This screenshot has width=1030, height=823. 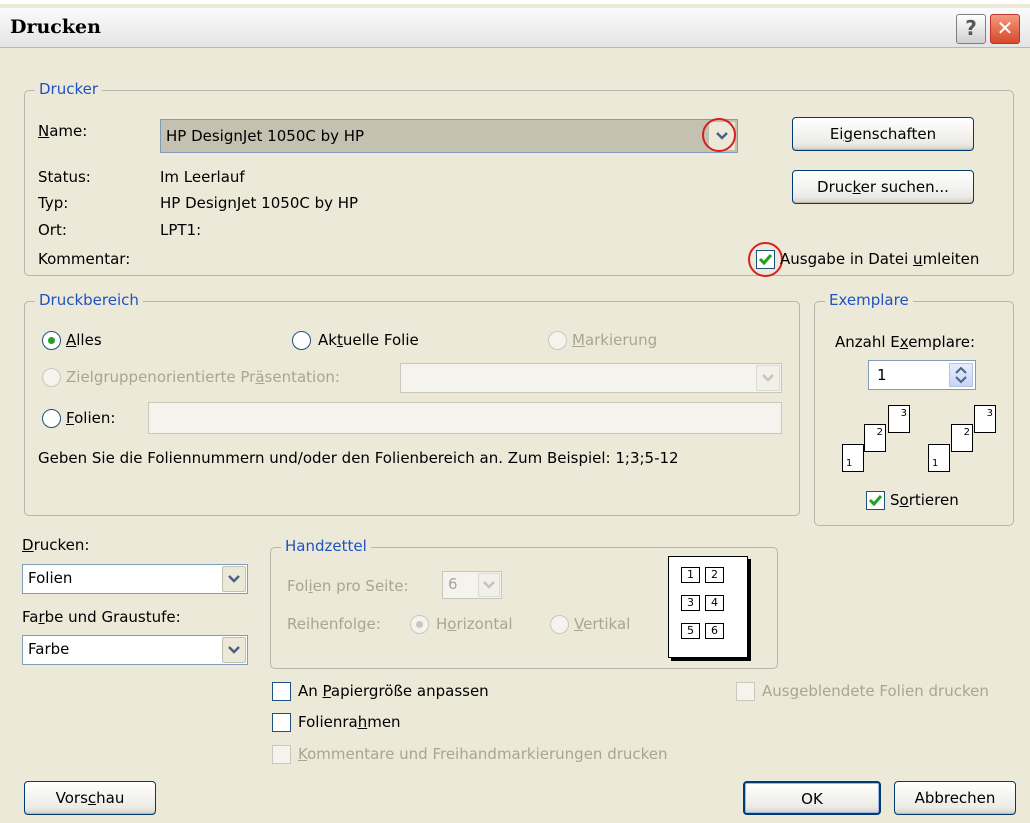 What do you see at coordinates (465, 418) in the screenshot?
I see `slides-input` at bounding box center [465, 418].